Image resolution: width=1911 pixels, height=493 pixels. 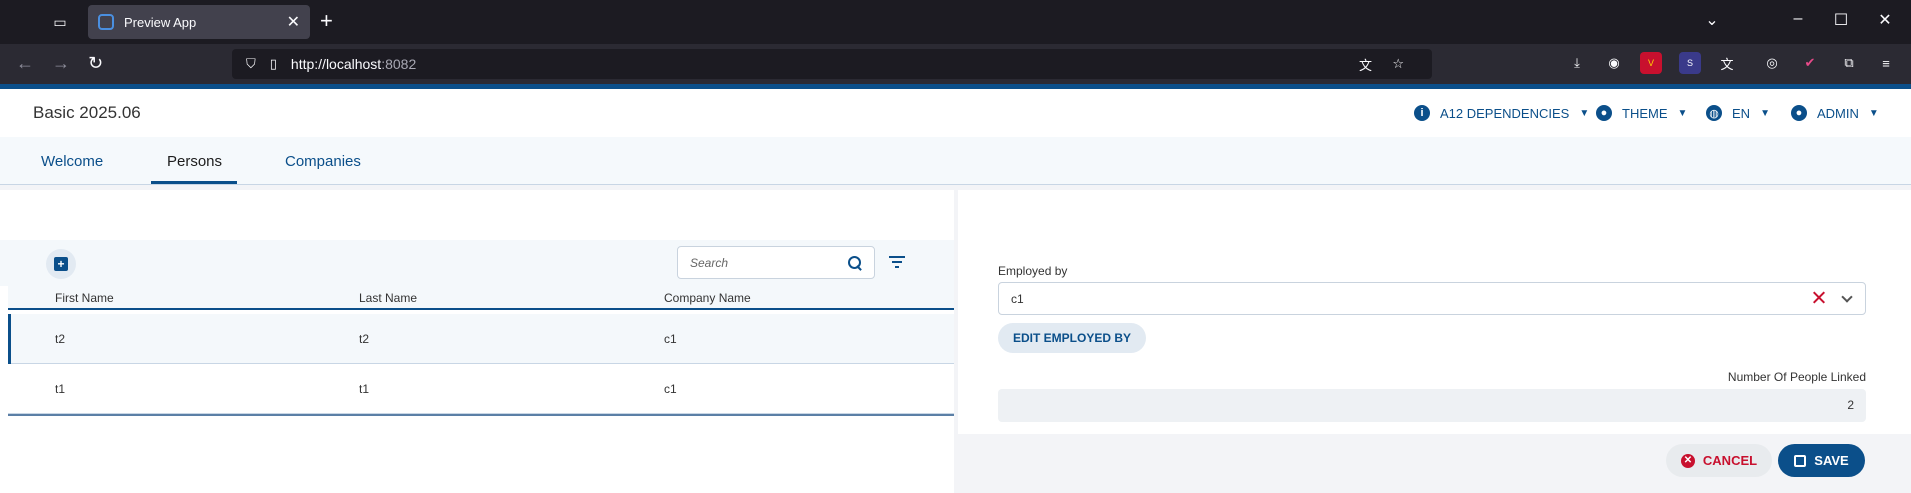 I want to click on globe-icon: ◍, so click(x=1714, y=113).